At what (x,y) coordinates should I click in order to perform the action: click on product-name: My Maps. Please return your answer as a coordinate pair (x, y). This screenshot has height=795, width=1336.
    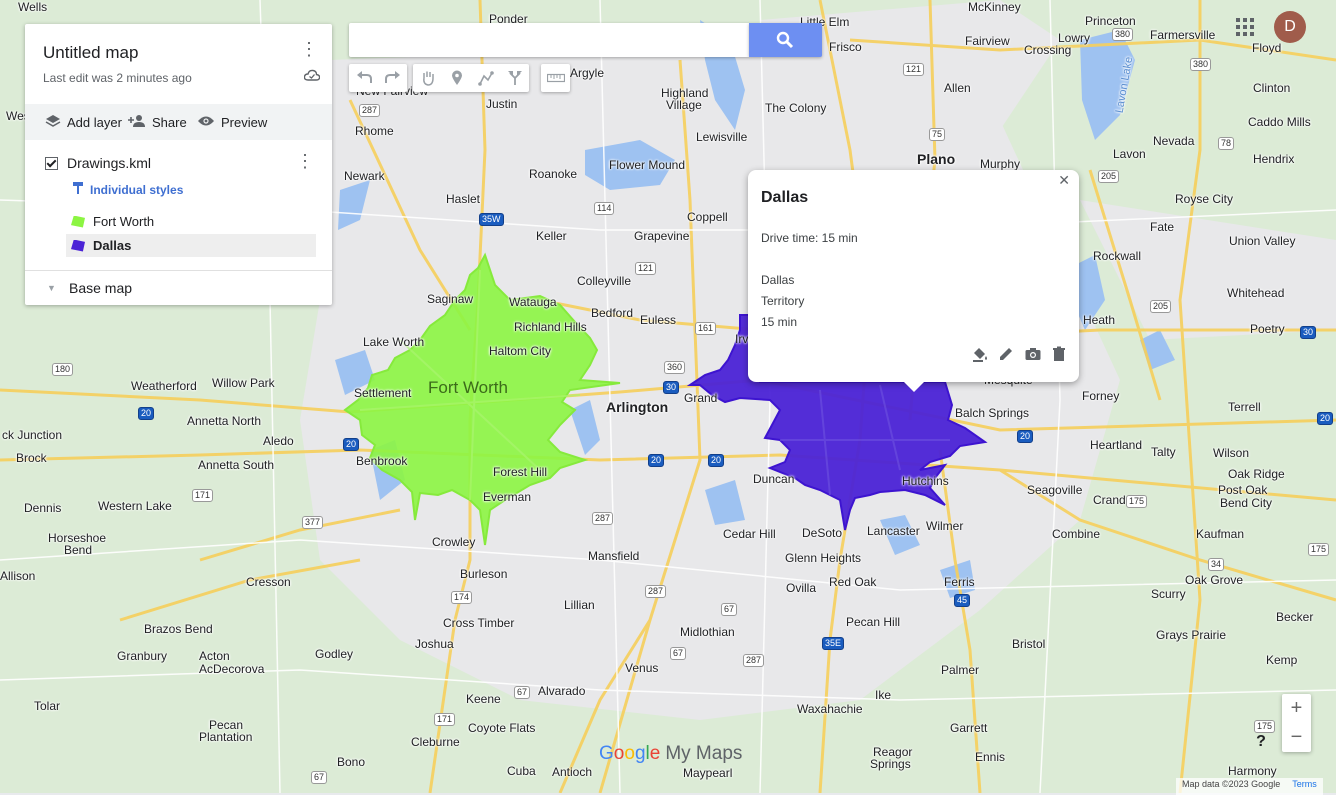
    Looking at the image, I should click on (704, 753).